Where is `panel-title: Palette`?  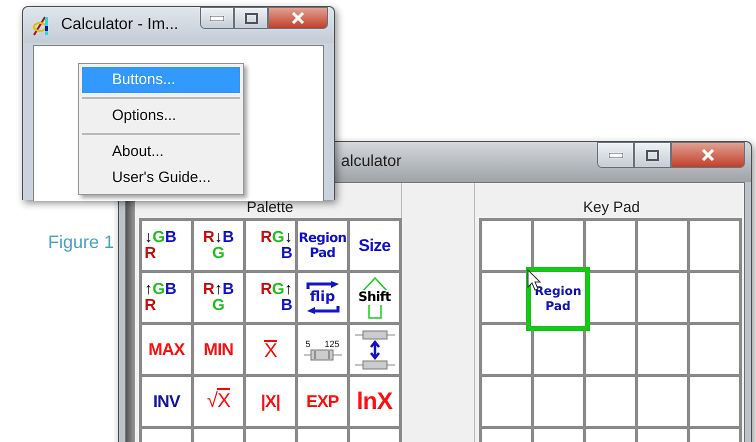 panel-title: Palette is located at coordinates (270, 208).